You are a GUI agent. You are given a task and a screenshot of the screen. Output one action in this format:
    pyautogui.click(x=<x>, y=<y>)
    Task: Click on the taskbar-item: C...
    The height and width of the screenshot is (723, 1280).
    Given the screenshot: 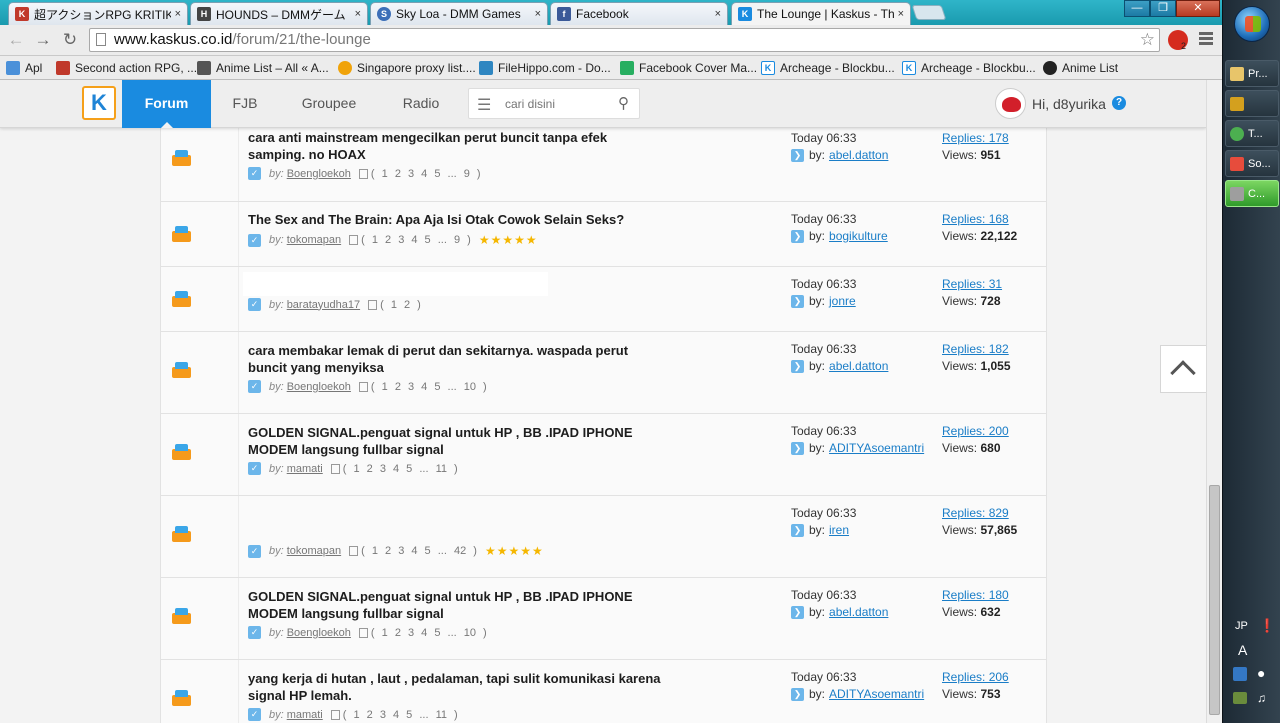 What is the action you would take?
    pyautogui.click(x=1252, y=193)
    